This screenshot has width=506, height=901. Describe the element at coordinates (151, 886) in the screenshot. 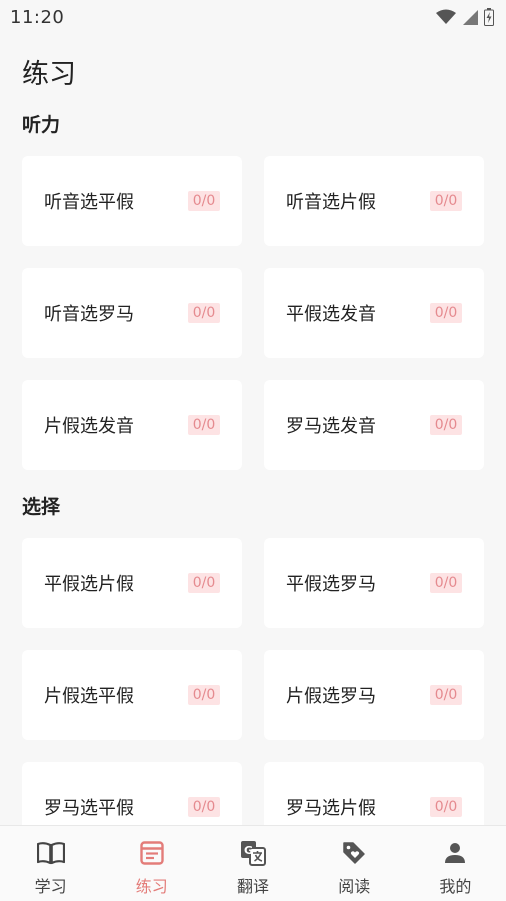

I see `nav-label: 练习` at that location.